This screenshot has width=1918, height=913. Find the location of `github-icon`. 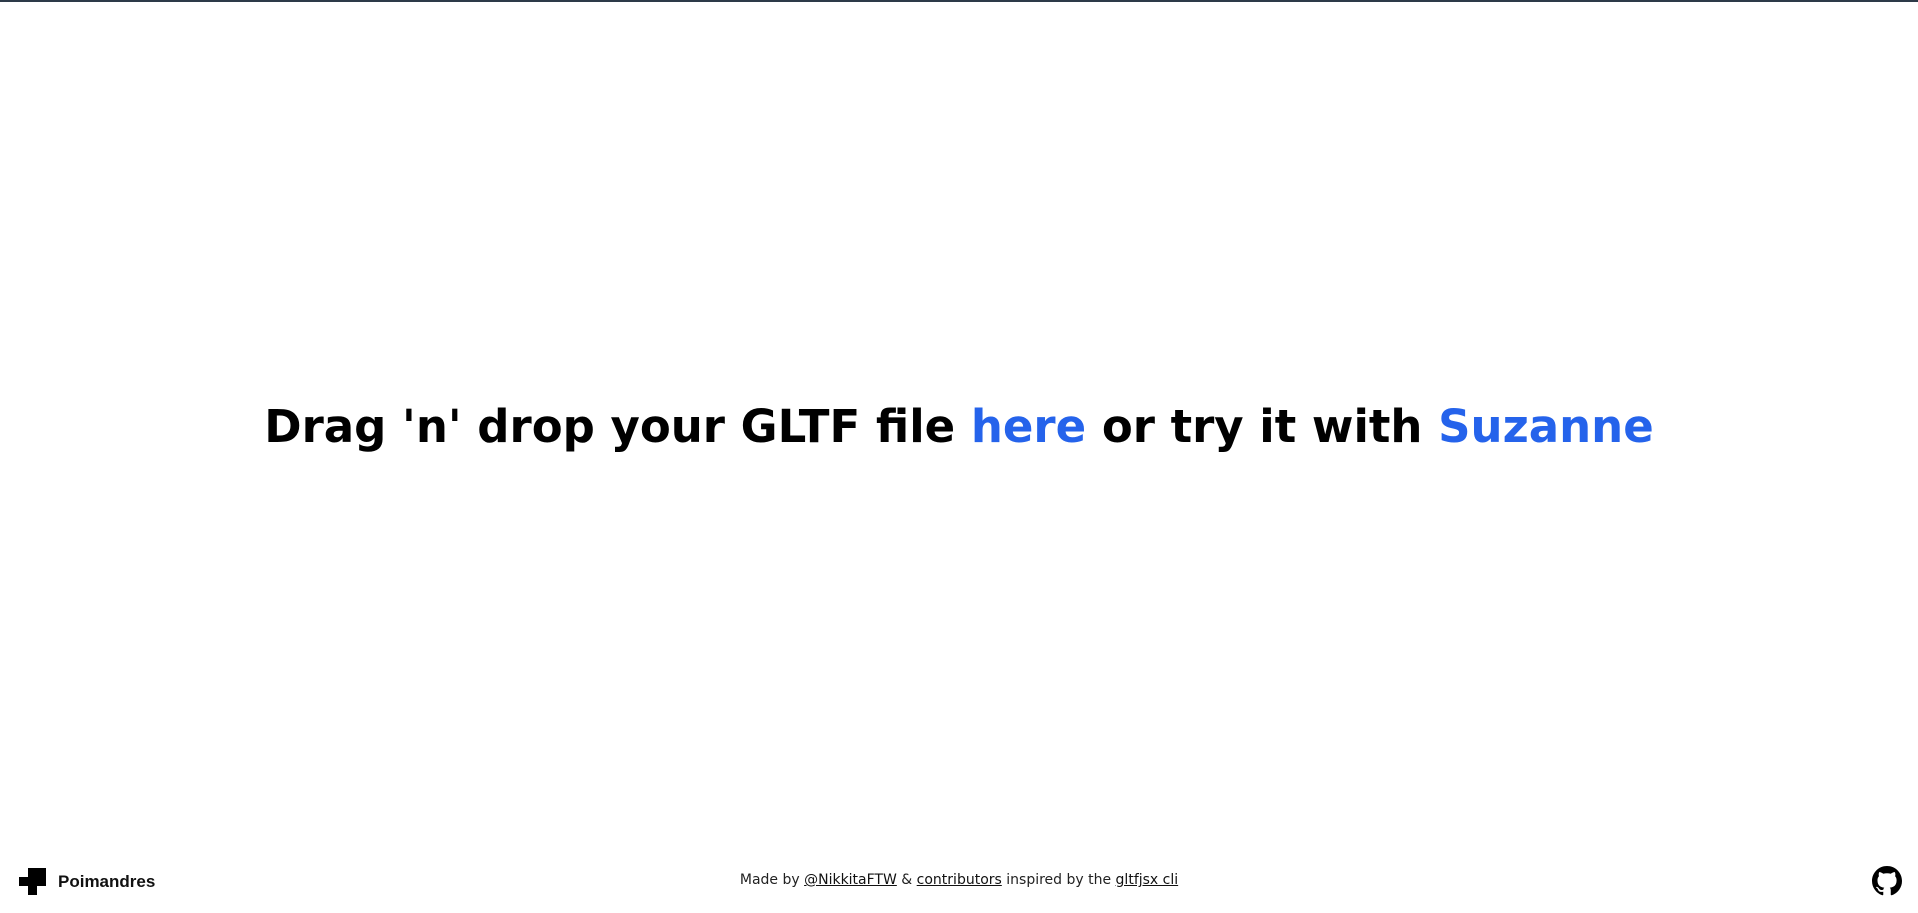

github-icon is located at coordinates (1887, 881).